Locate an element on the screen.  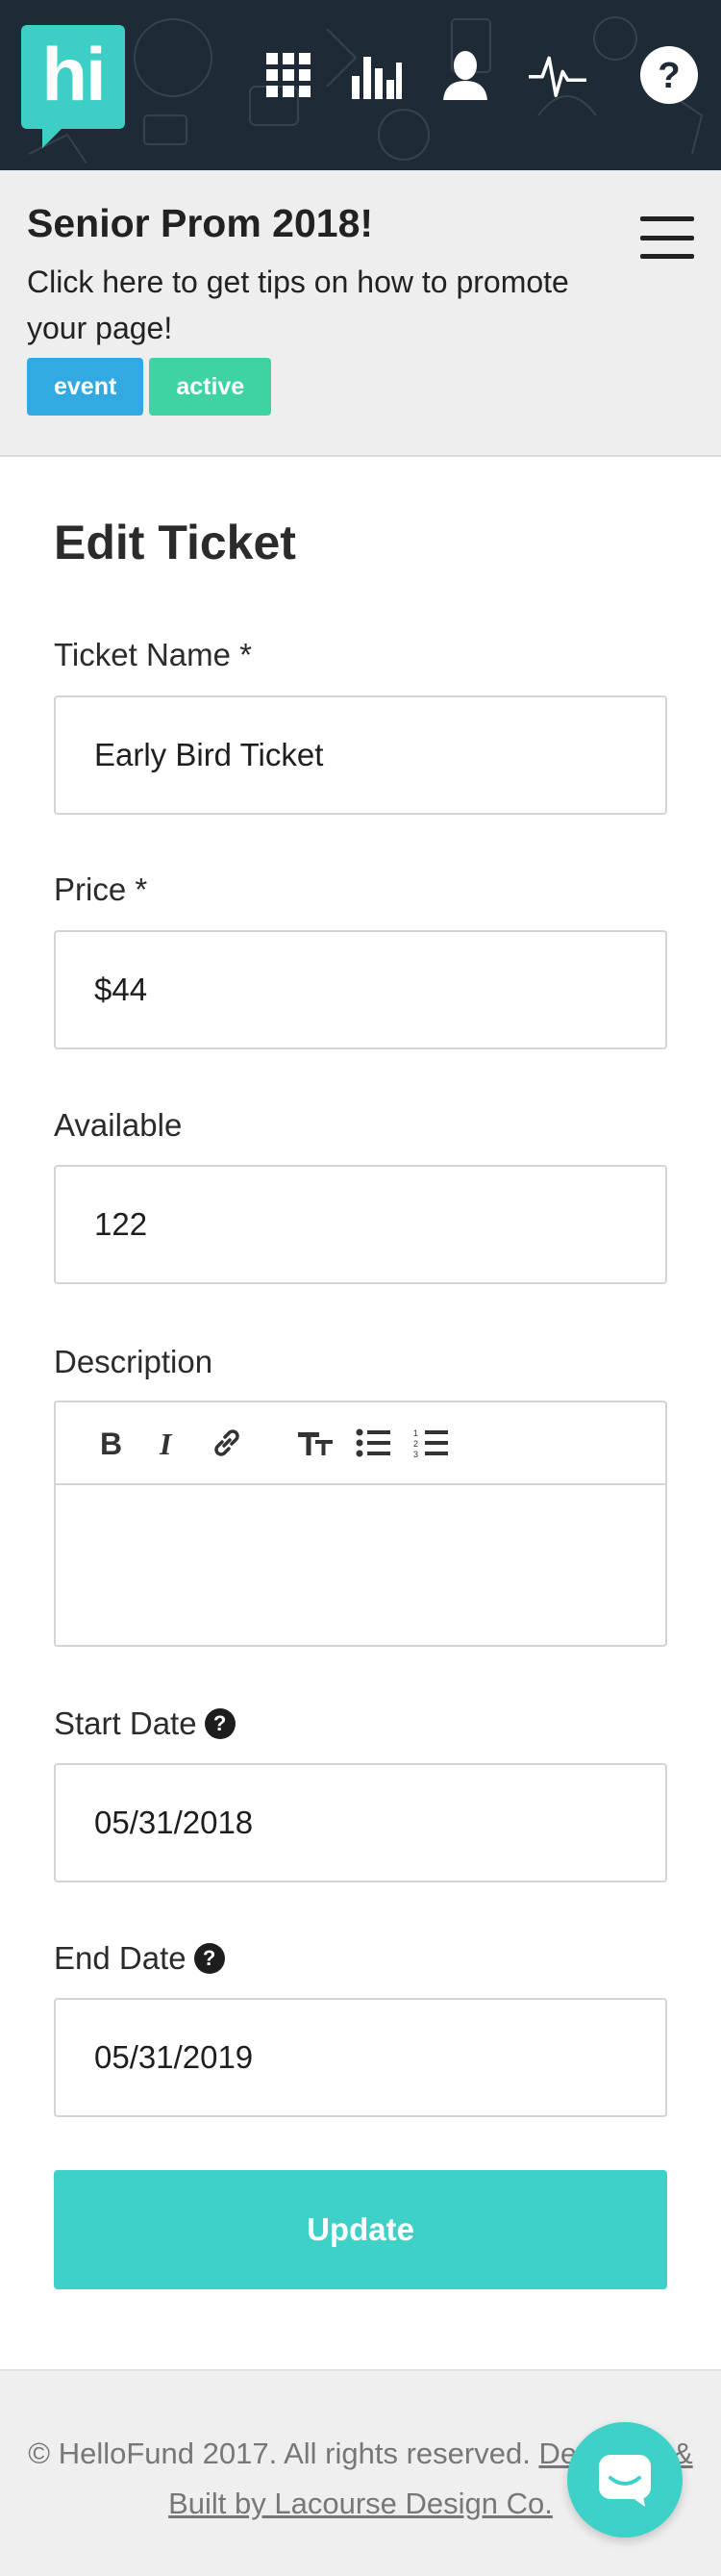
link-icon is located at coordinates (227, 1443).